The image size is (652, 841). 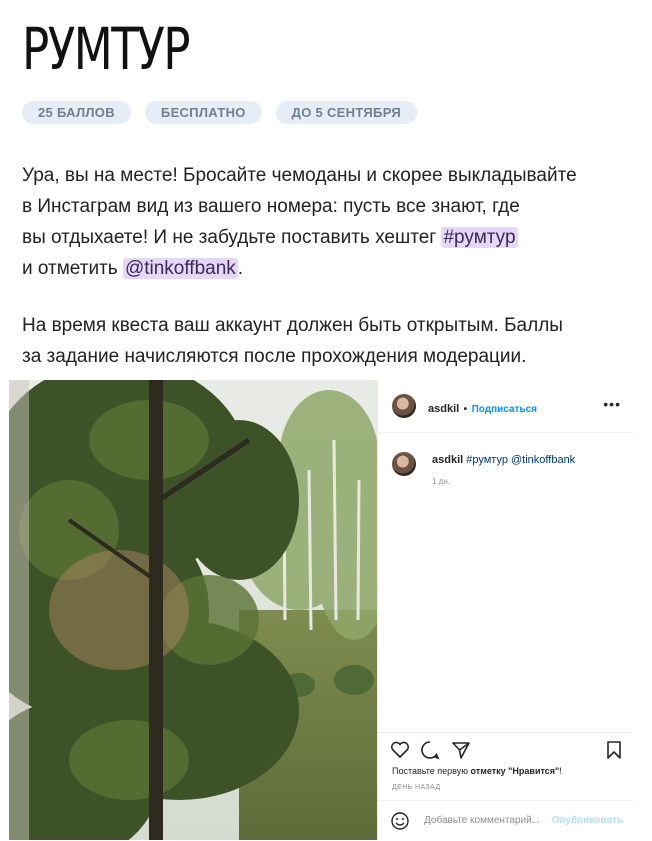 I want to click on post-header: asdkil • Подписаться •••, so click(x=505, y=406).